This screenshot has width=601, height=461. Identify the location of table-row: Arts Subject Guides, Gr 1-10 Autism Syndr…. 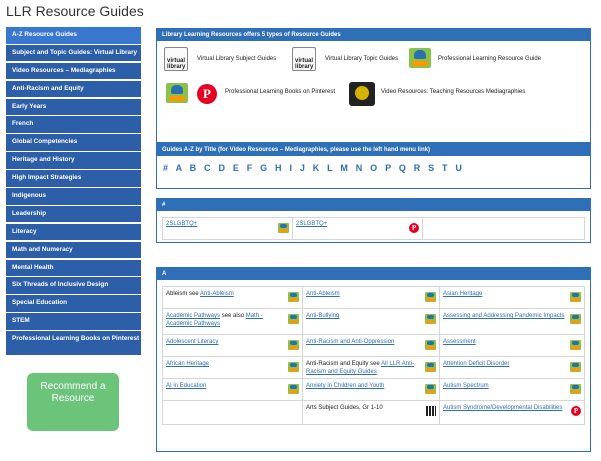
(373, 412).